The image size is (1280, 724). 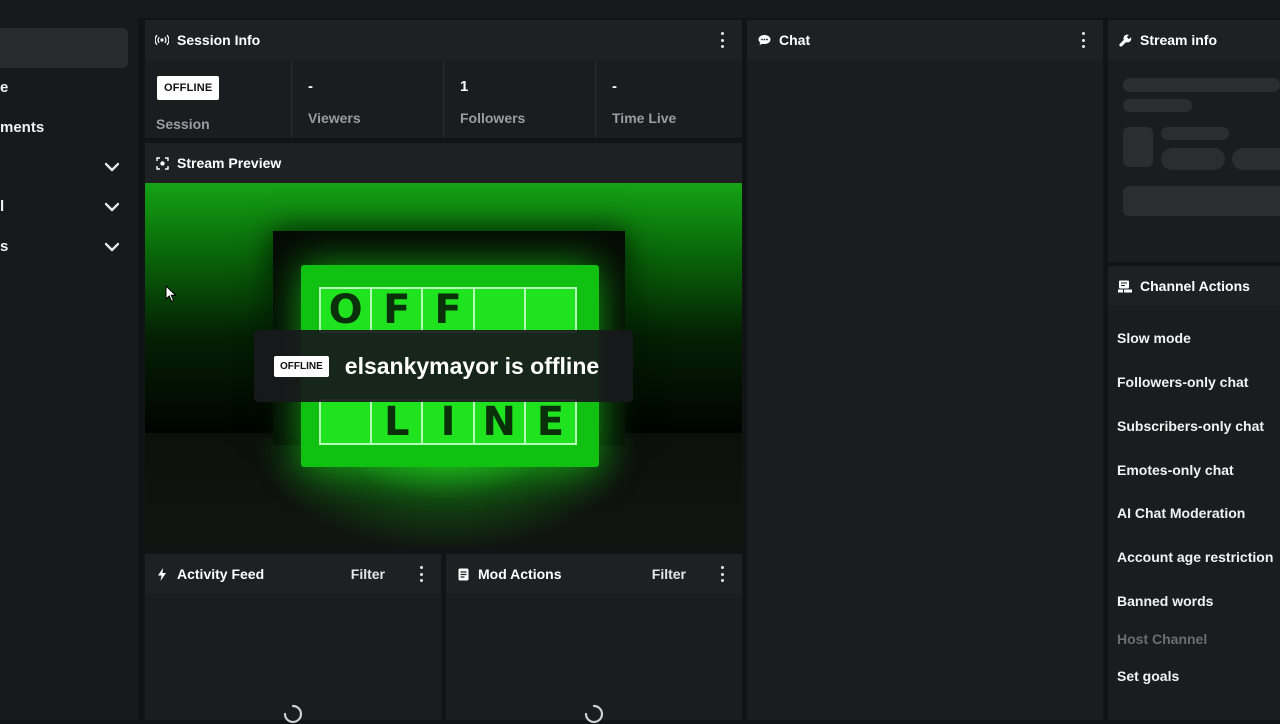 What do you see at coordinates (162, 163) in the screenshot?
I see `screen-capture-icon` at bounding box center [162, 163].